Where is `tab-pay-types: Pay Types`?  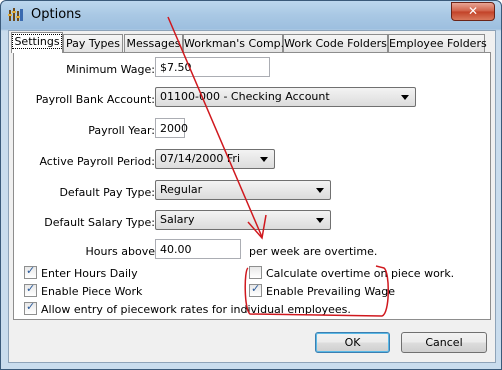 tab-pay-types: Pay Types is located at coordinates (93, 43).